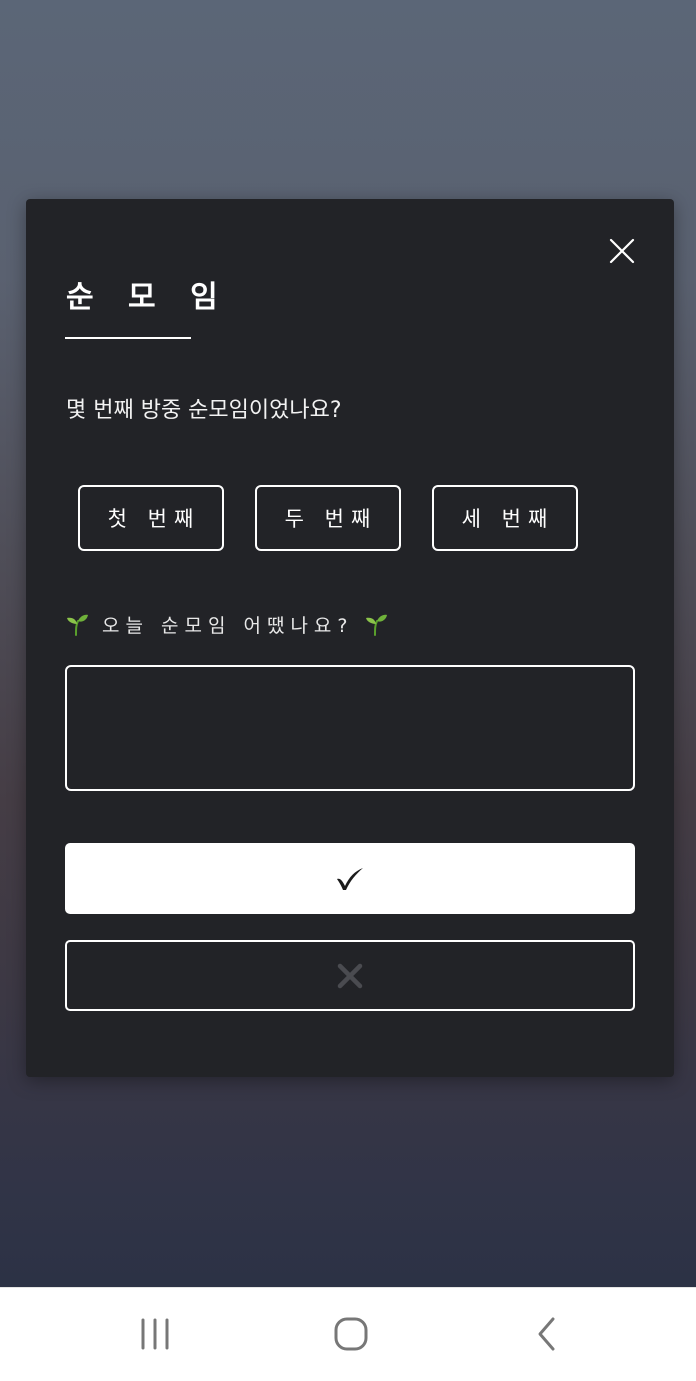  Describe the element at coordinates (350, 728) in the screenshot. I see `feedback-textarea` at that location.